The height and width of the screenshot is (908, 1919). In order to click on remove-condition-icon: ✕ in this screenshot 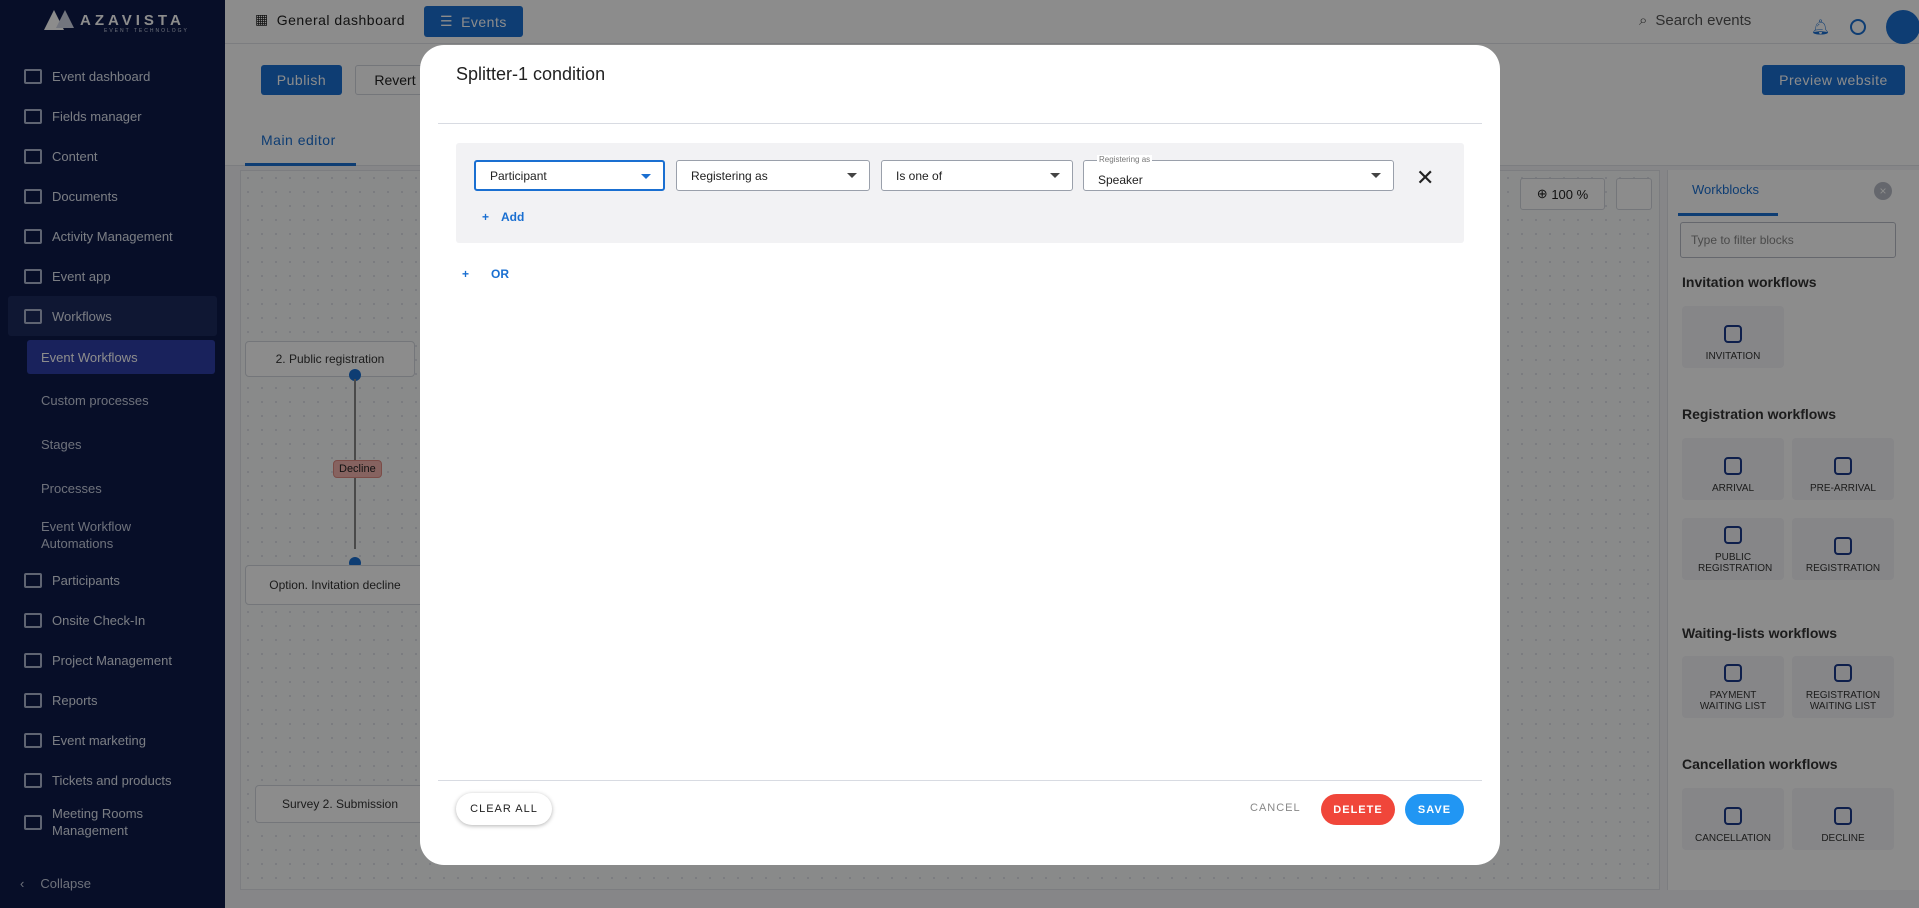, I will do `click(1425, 178)`.